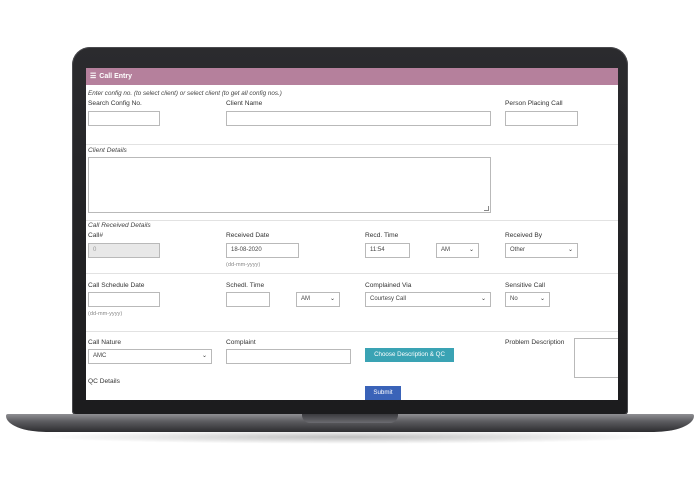  What do you see at coordinates (541, 250) in the screenshot?
I see `received-by-select: Other ⌄` at bounding box center [541, 250].